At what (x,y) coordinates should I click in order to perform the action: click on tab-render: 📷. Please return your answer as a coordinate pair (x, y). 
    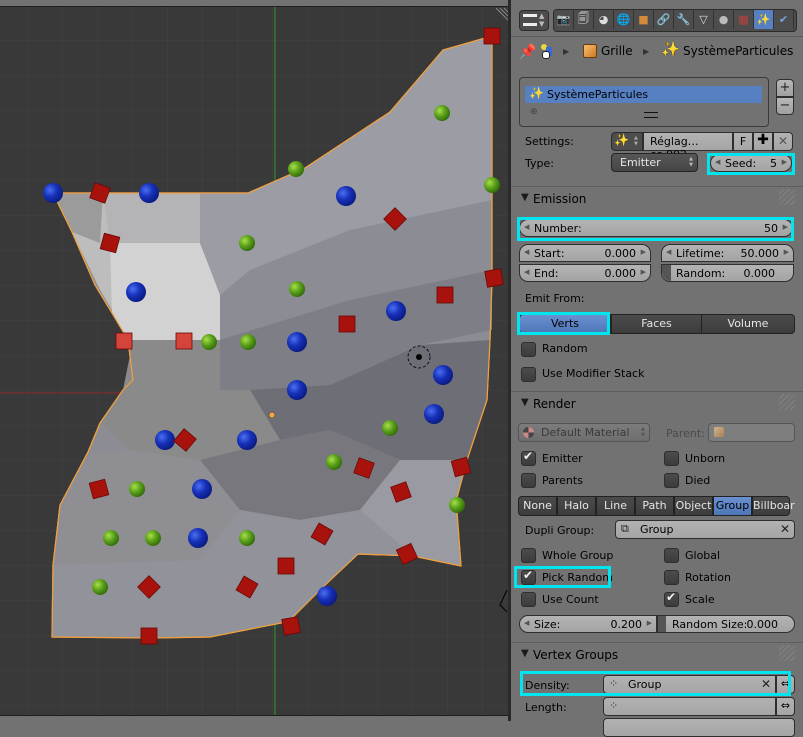
    Looking at the image, I should click on (564, 19).